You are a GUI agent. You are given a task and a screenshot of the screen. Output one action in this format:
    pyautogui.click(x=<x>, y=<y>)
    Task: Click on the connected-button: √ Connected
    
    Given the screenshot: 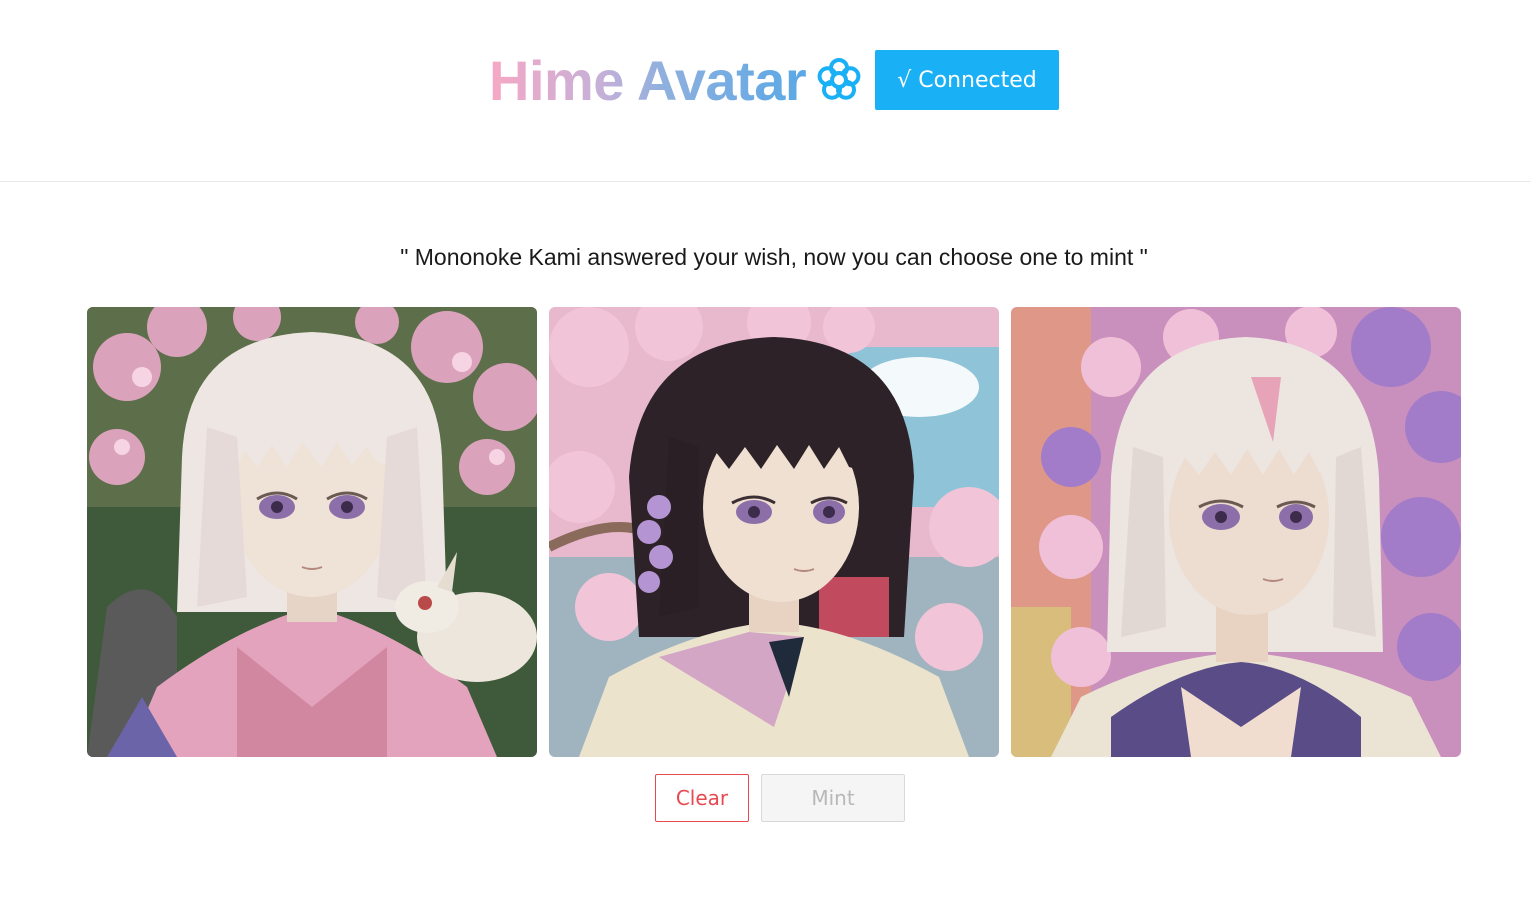 What is the action you would take?
    pyautogui.click(x=967, y=80)
    